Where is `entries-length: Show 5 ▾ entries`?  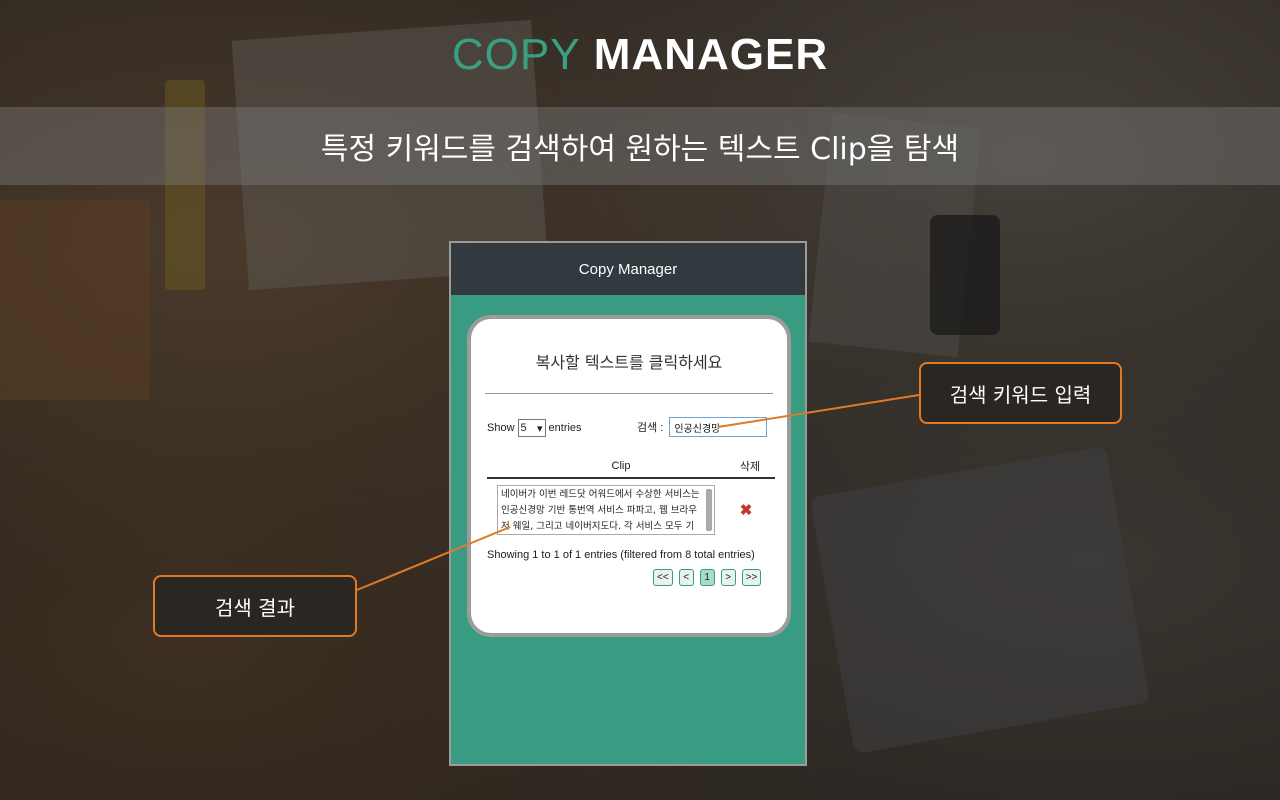
entries-length: Show 5 ▾ entries is located at coordinates (534, 428).